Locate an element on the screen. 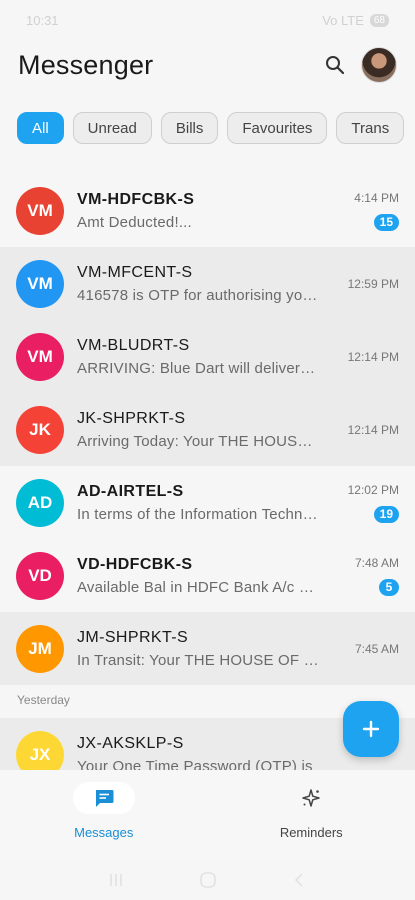 Image resolution: width=415 pixels, height=900 pixels. recents-icon is located at coordinates (116, 880).